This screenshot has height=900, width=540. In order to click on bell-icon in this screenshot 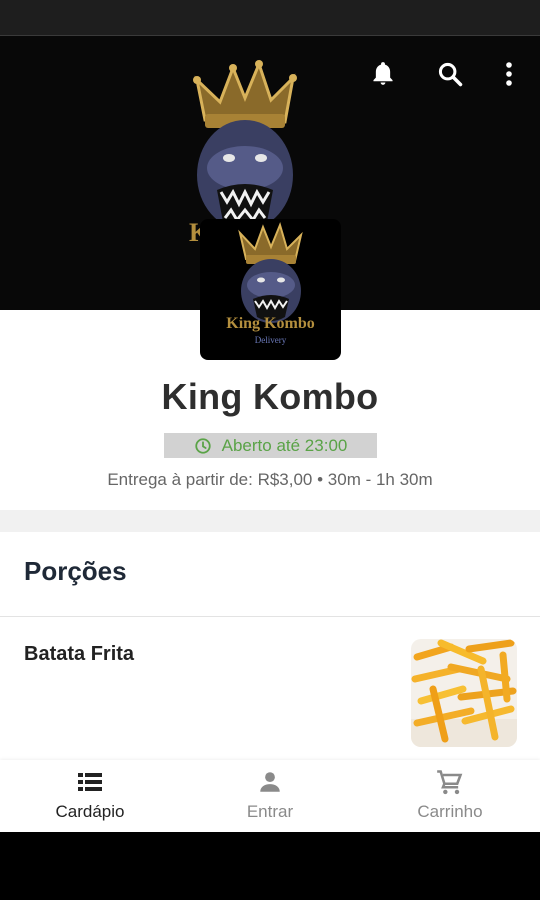, I will do `click(383, 73)`.